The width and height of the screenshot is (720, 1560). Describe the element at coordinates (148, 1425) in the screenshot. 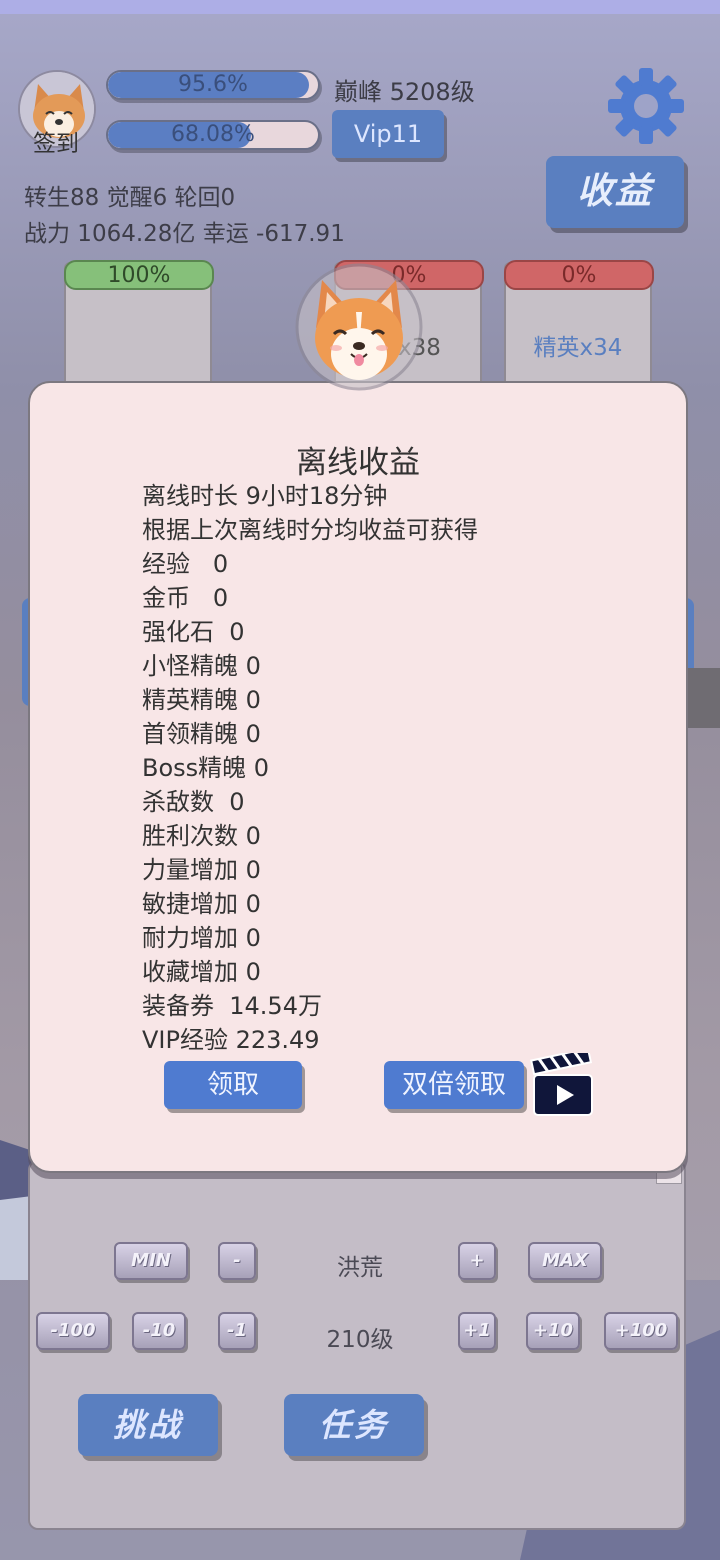

I see `challenge-button: 挑战` at that location.